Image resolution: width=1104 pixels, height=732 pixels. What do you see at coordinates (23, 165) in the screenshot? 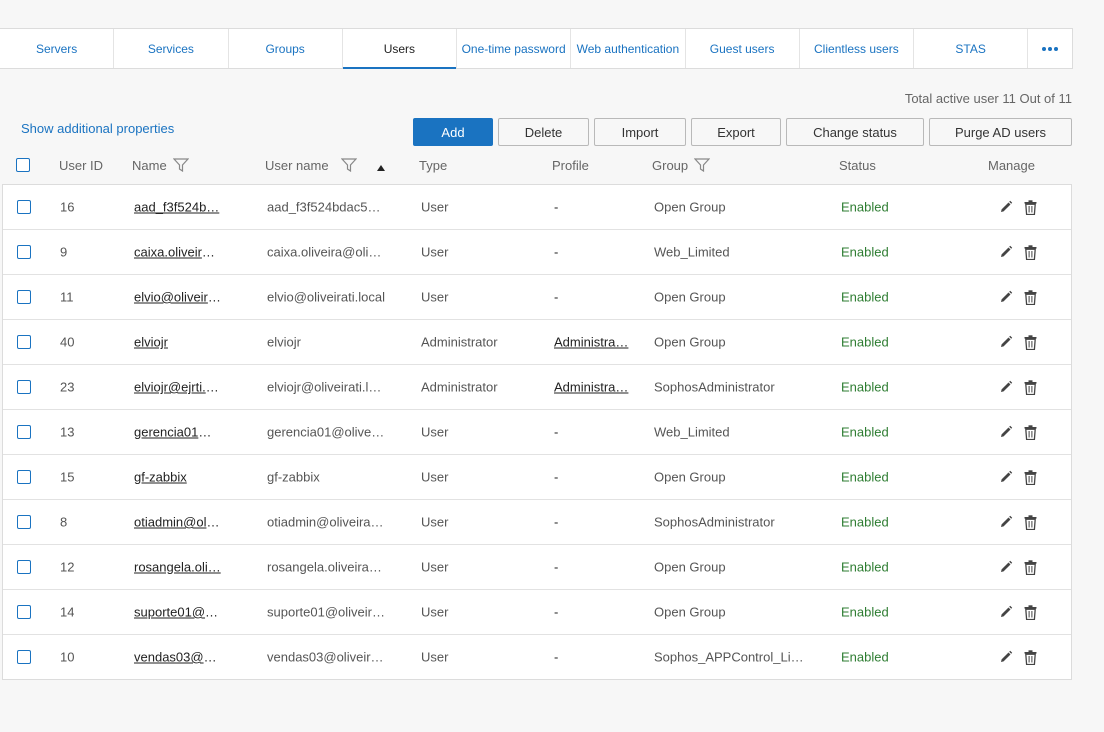
I see `select-all-checkbox` at bounding box center [23, 165].